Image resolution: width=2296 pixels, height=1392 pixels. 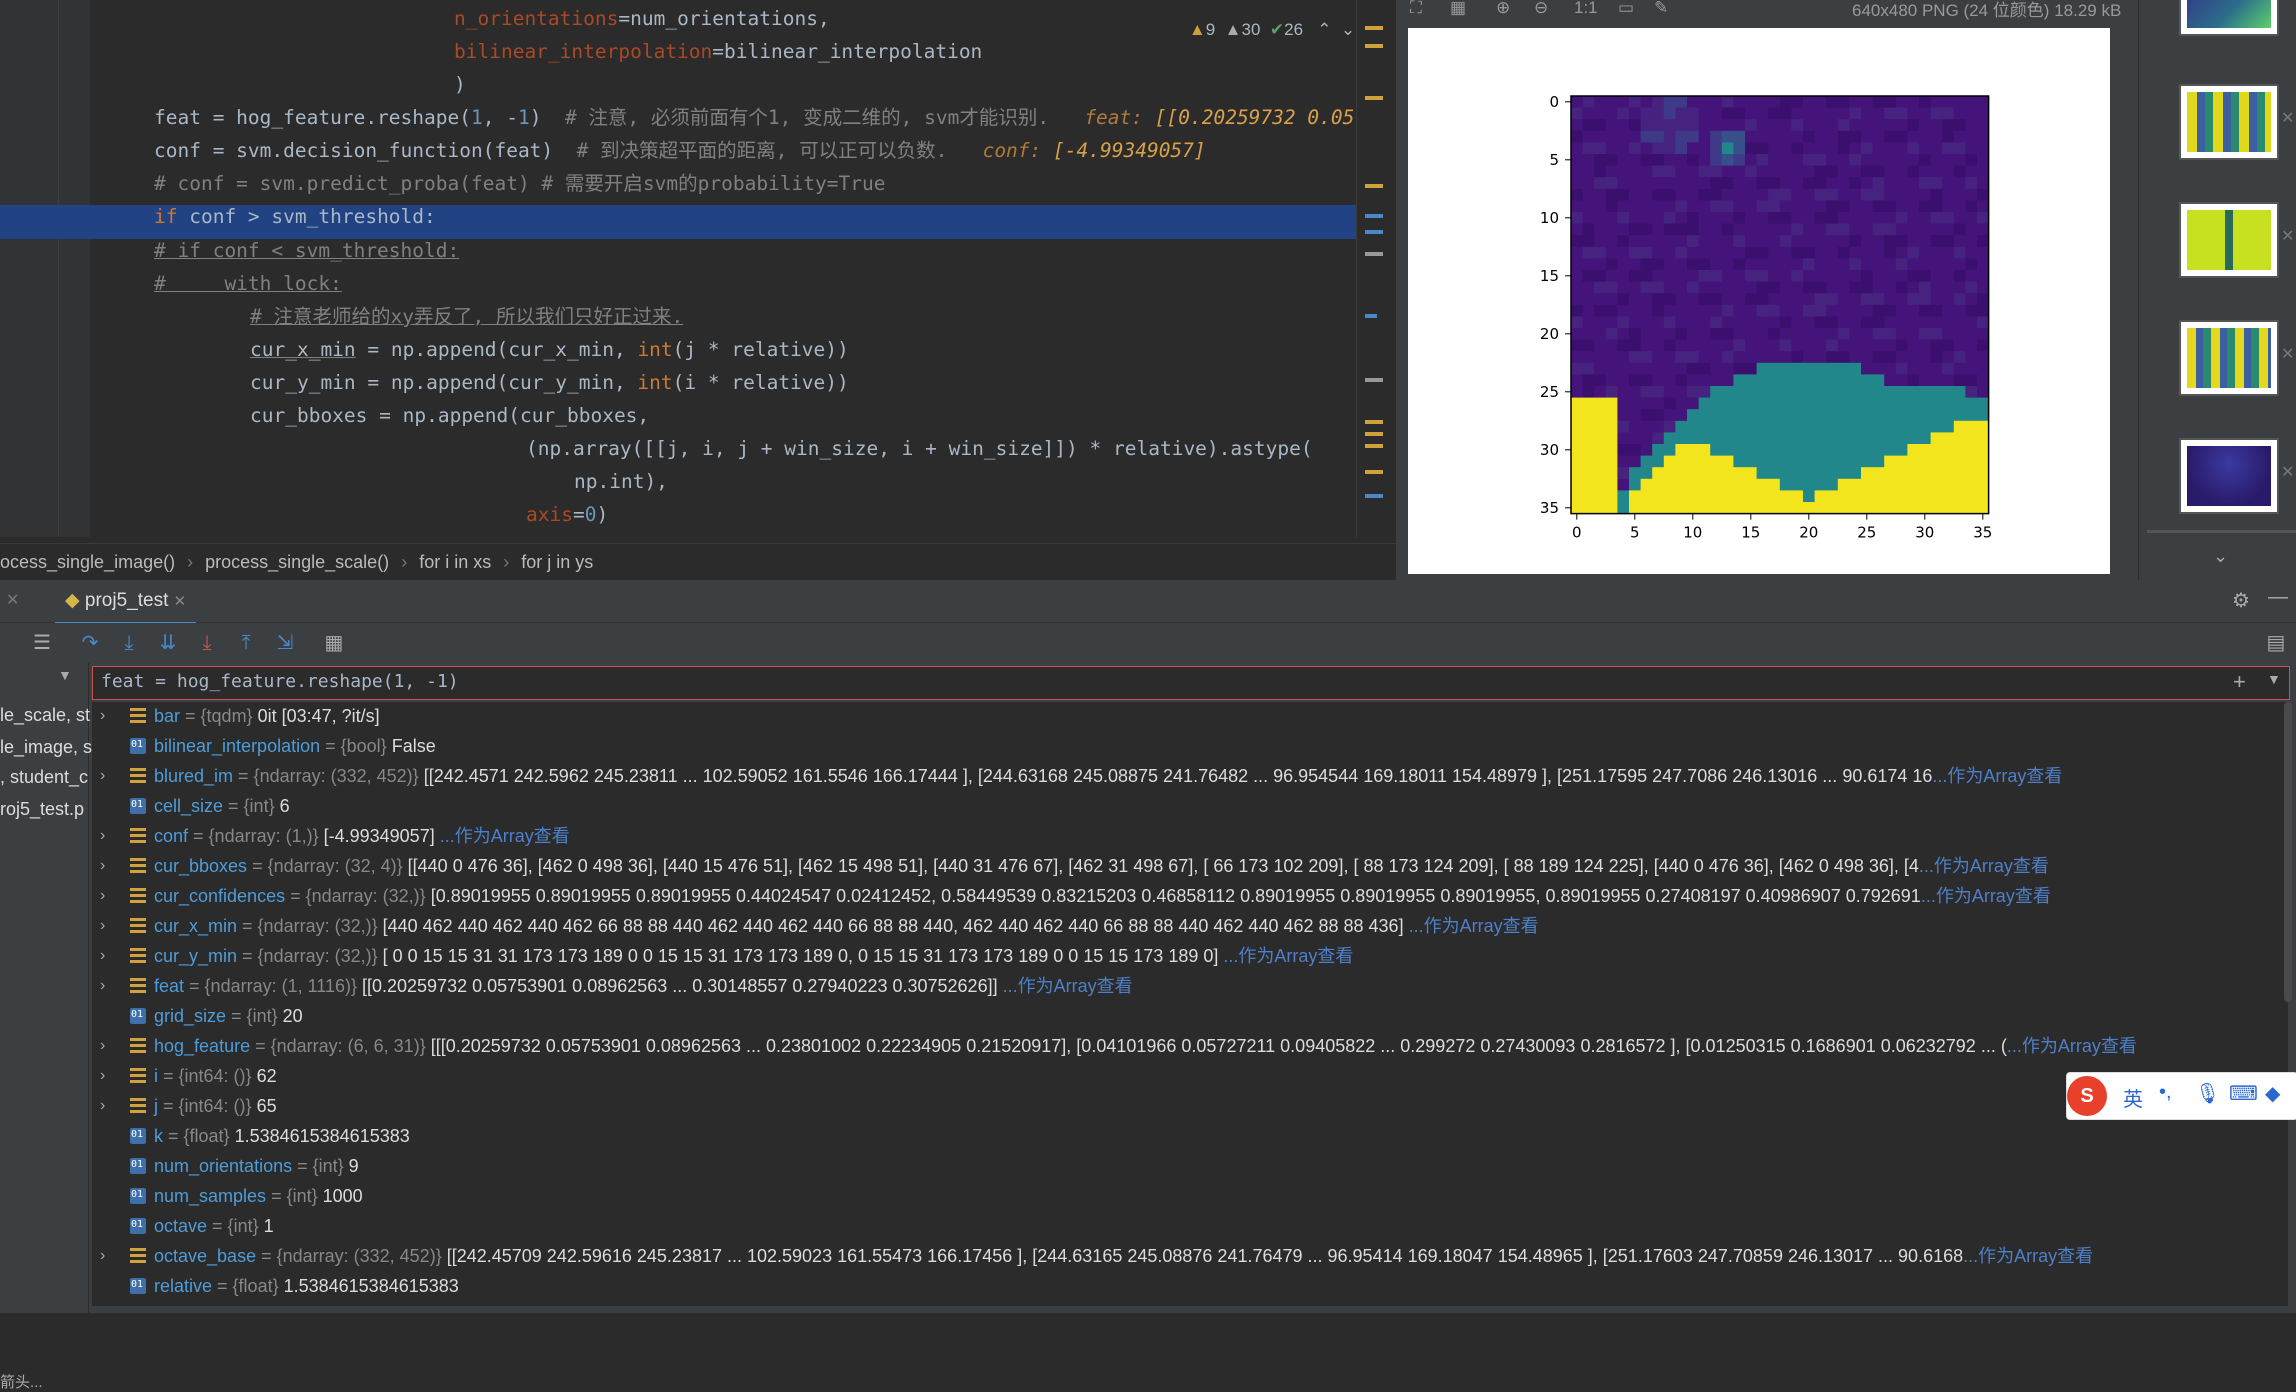 What do you see at coordinates (207, 643) in the screenshot?
I see `force-step-into-icon: ⤓` at bounding box center [207, 643].